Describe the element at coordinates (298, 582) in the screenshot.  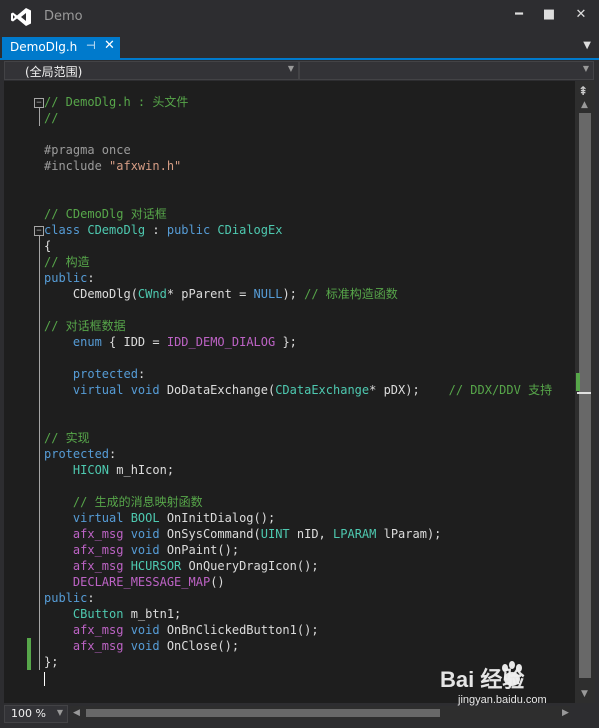
I see `code-line: DECLARE_MESSAGE_MAP()` at that location.